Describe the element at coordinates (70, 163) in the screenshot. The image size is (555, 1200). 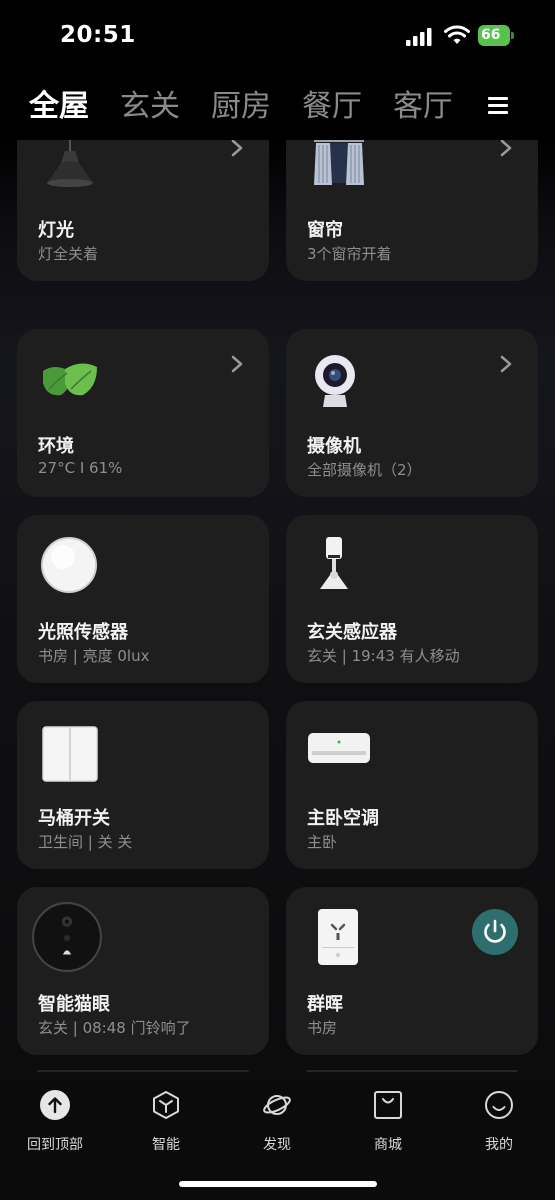
I see `pendant-lamp-icon` at that location.